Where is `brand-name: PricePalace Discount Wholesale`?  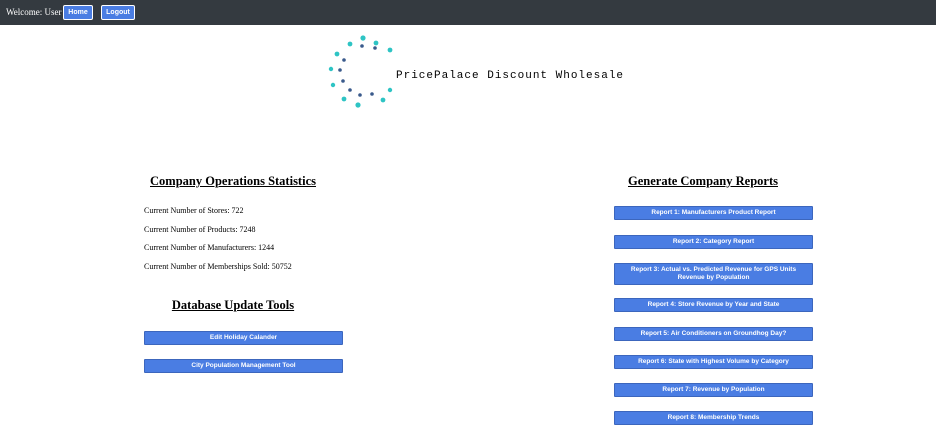 brand-name: PricePalace Discount Wholesale is located at coordinates (510, 76).